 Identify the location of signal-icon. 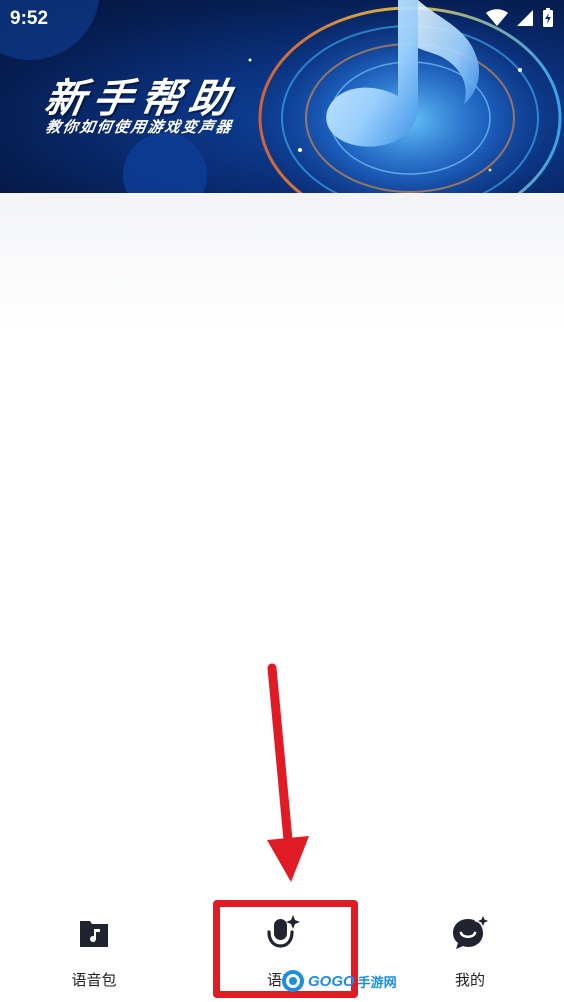
(525, 18).